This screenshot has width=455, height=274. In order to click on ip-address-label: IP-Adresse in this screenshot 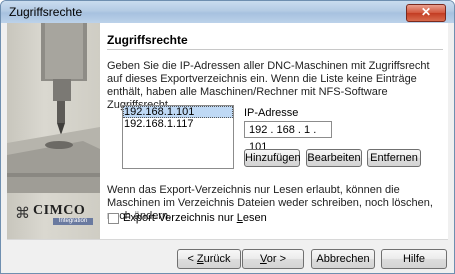, I will do `click(271, 113)`.